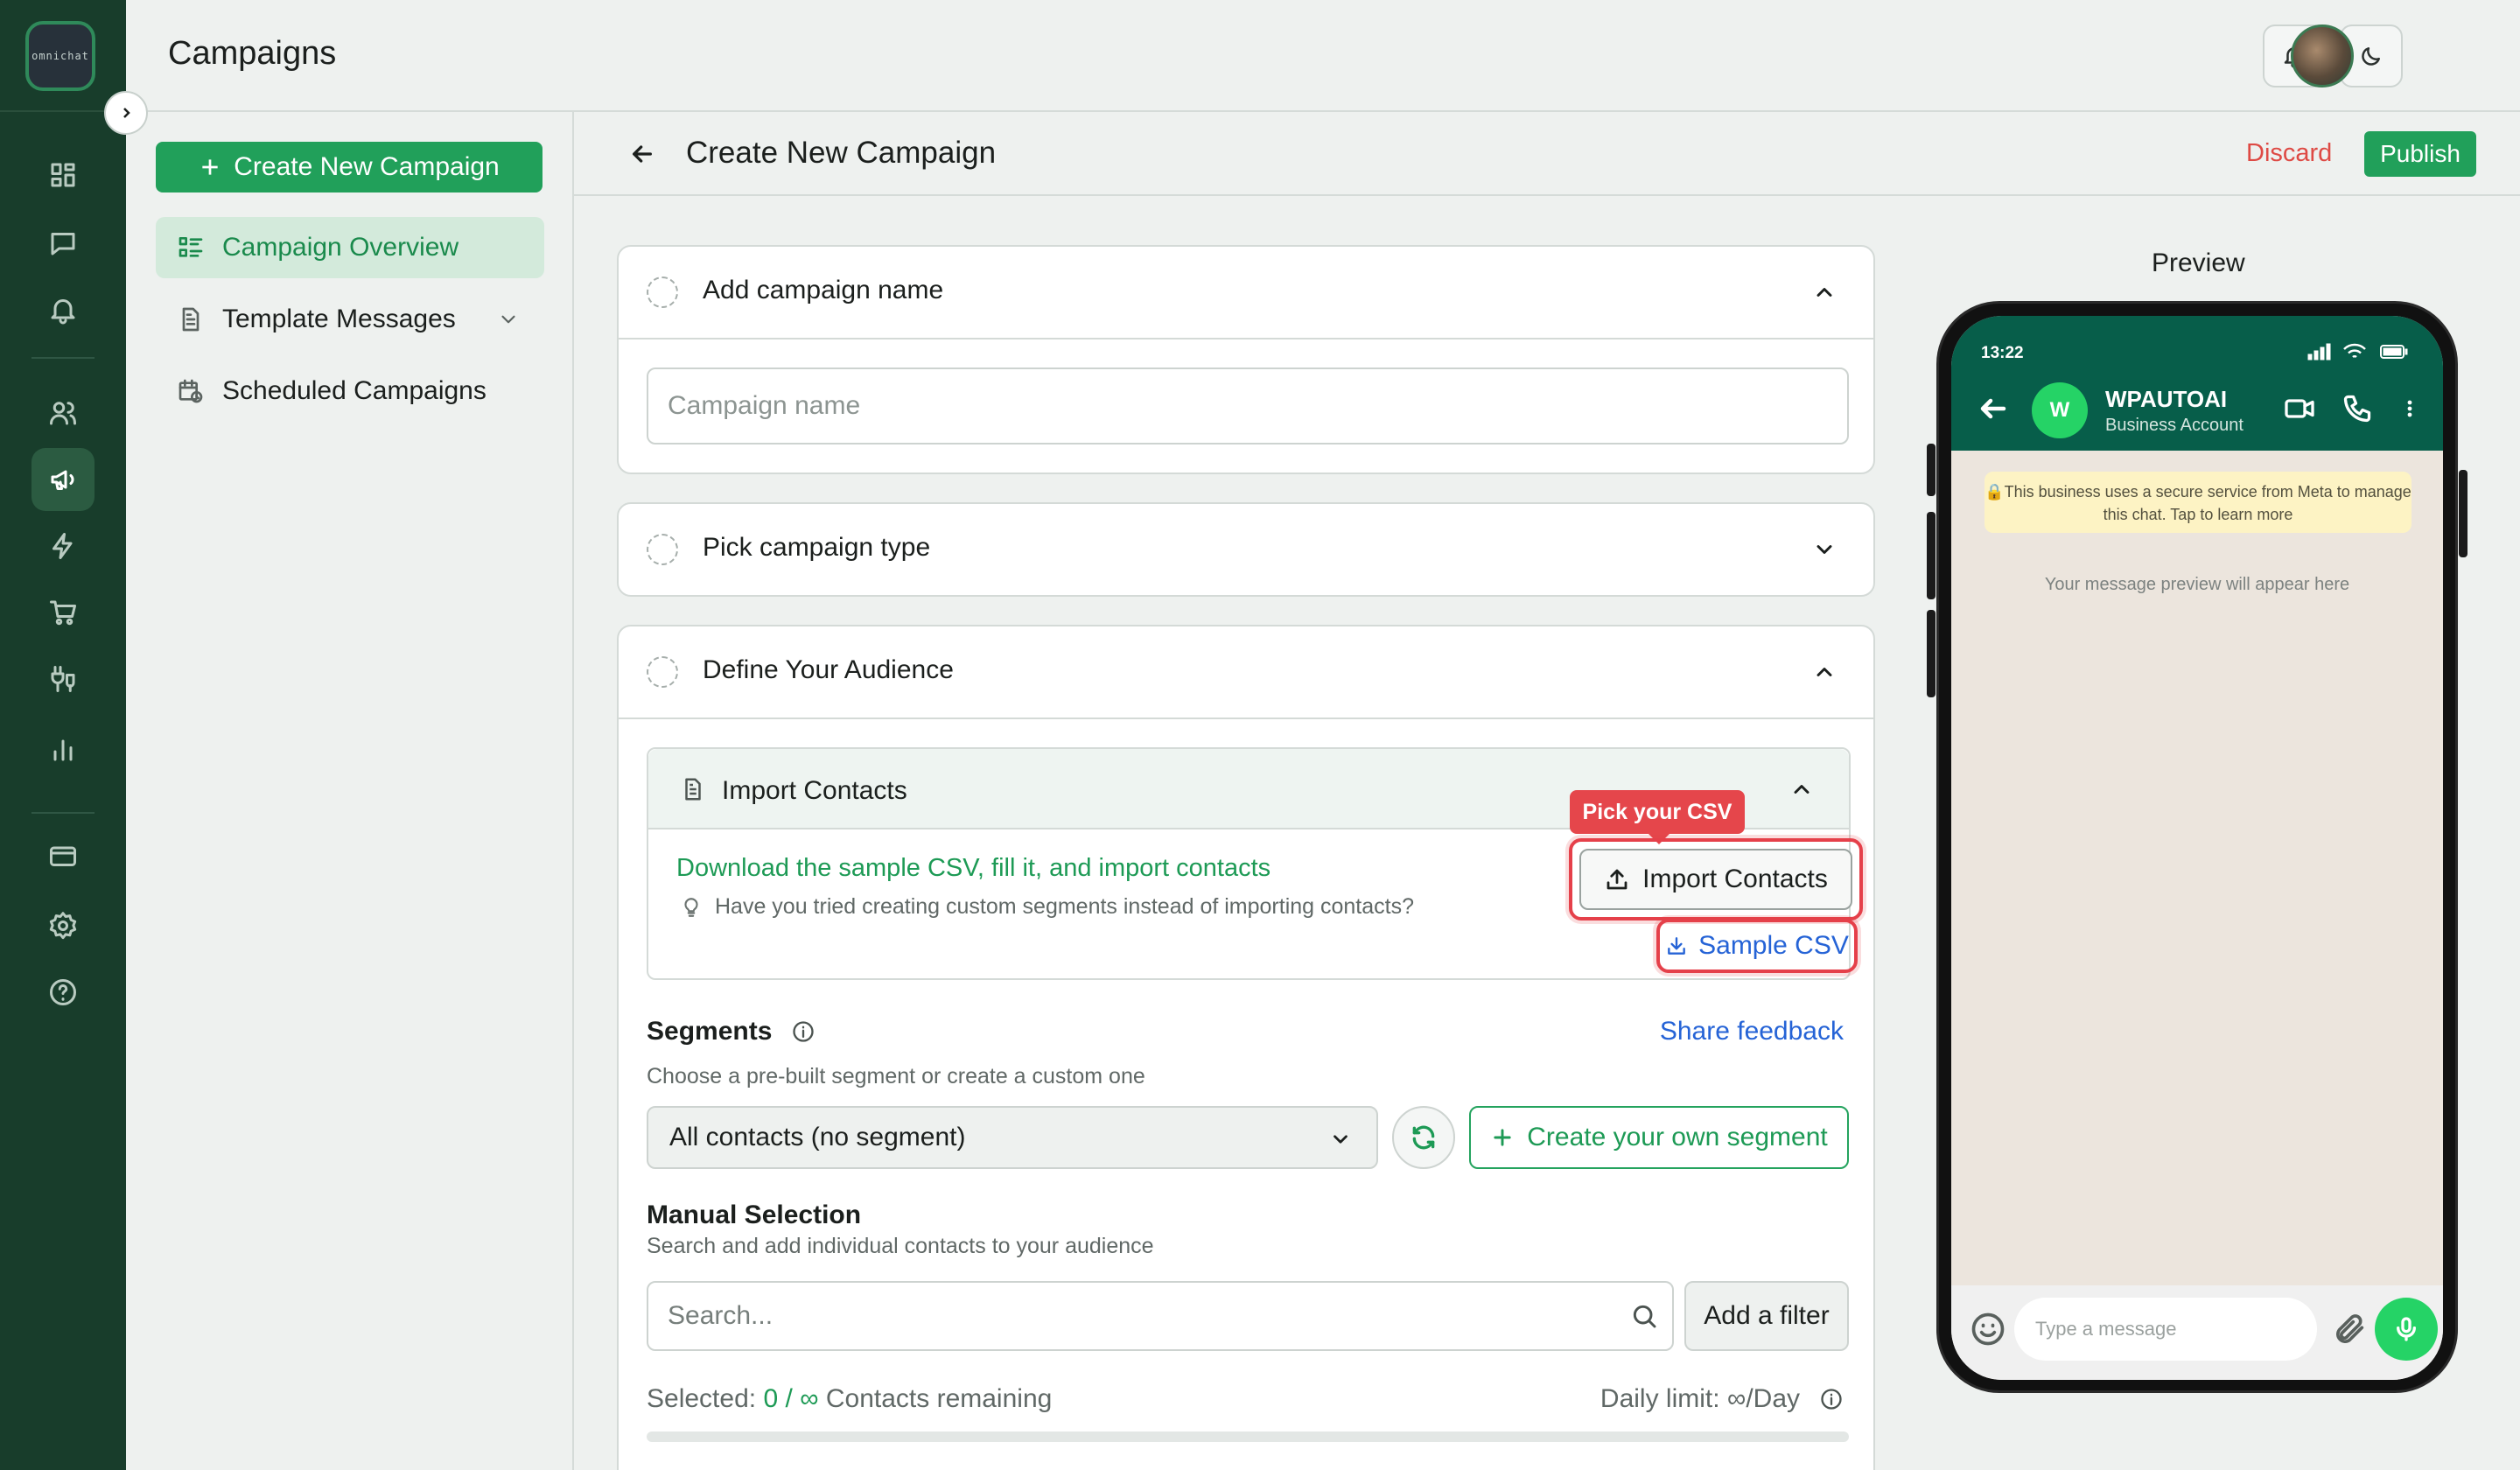 This screenshot has height=1470, width=2520. I want to click on sidebar-item-label: Scheduled Campaigns, so click(354, 390).